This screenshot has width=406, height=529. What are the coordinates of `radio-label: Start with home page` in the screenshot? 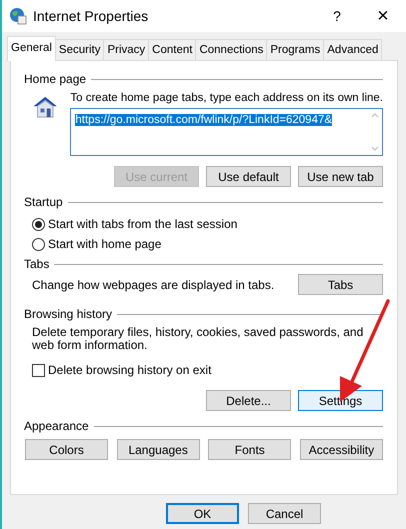 It's located at (105, 244).